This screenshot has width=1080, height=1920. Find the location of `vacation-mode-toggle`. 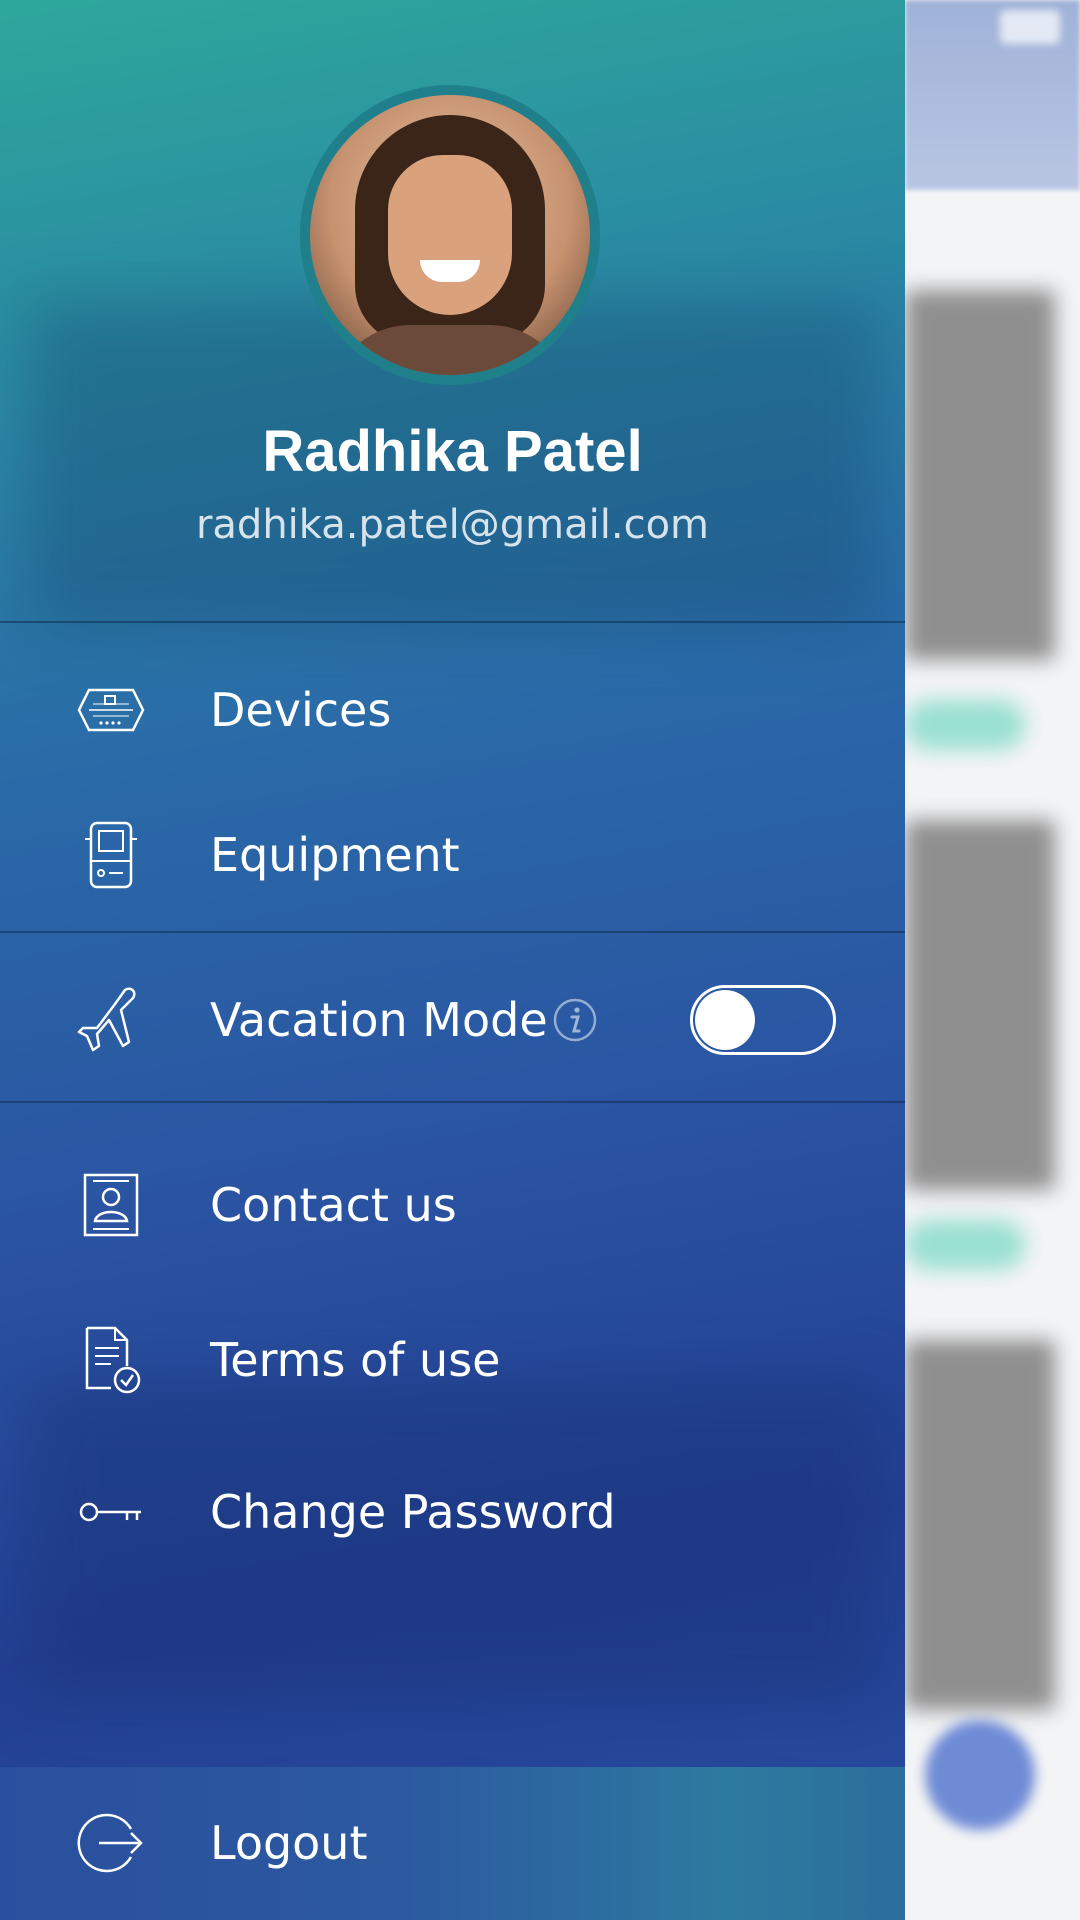

vacation-mode-toggle is located at coordinates (763, 1020).